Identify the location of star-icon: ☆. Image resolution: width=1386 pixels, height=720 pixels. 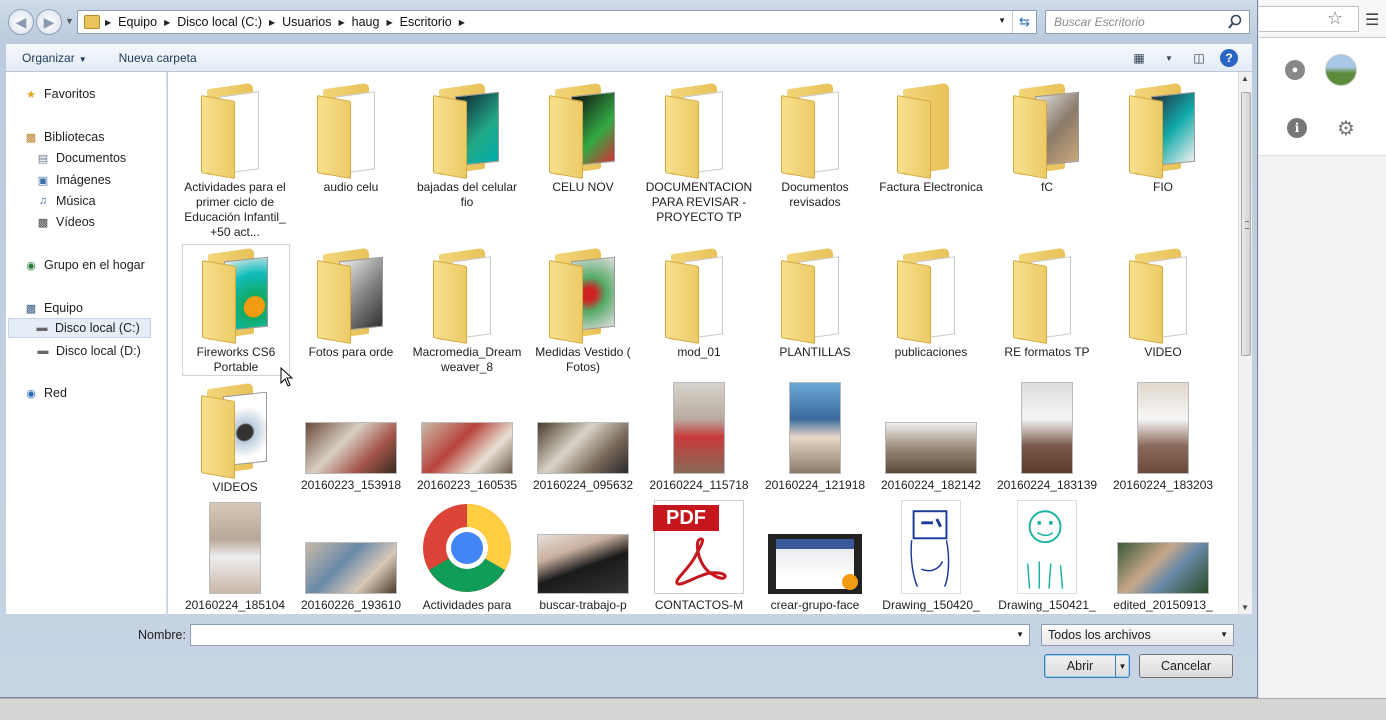
(1335, 18).